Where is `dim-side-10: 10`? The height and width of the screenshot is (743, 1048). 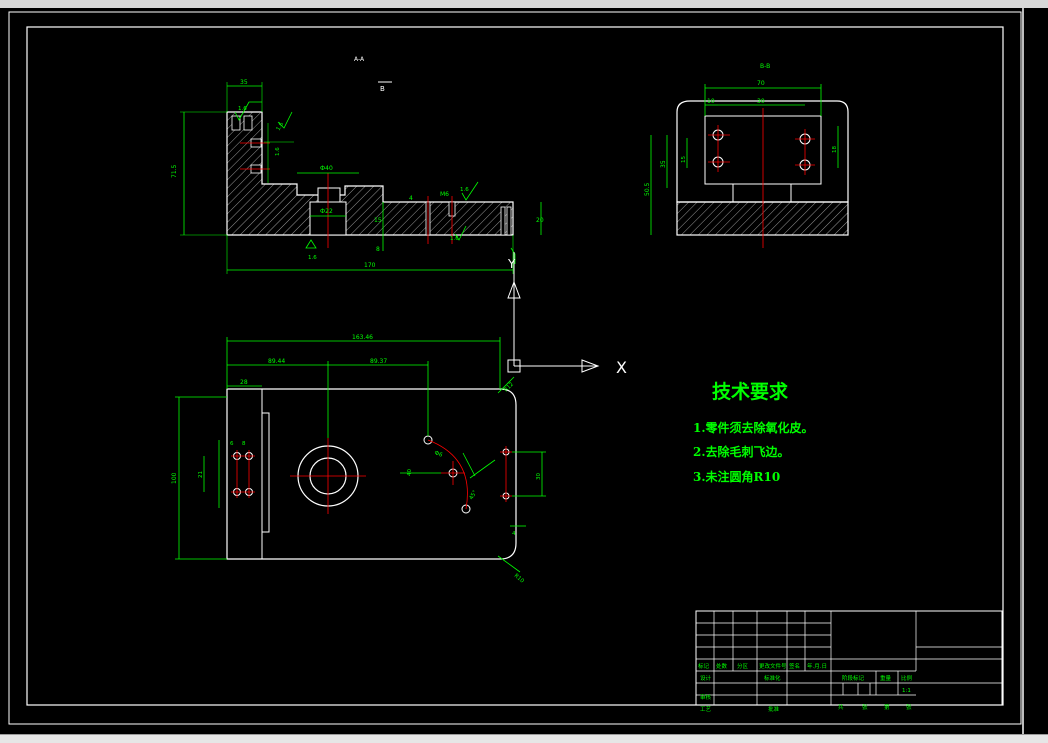
dim-side-10: 10 is located at coordinates (711, 101).